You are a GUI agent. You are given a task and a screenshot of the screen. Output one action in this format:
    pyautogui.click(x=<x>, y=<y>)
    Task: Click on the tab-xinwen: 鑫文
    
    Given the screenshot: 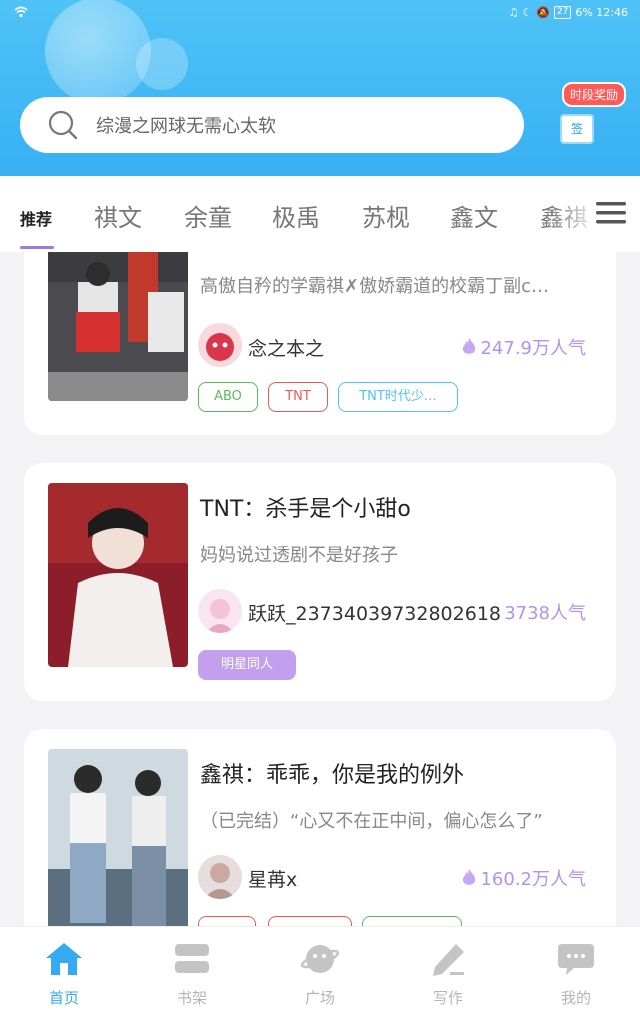 What is the action you would take?
    pyautogui.click(x=474, y=215)
    